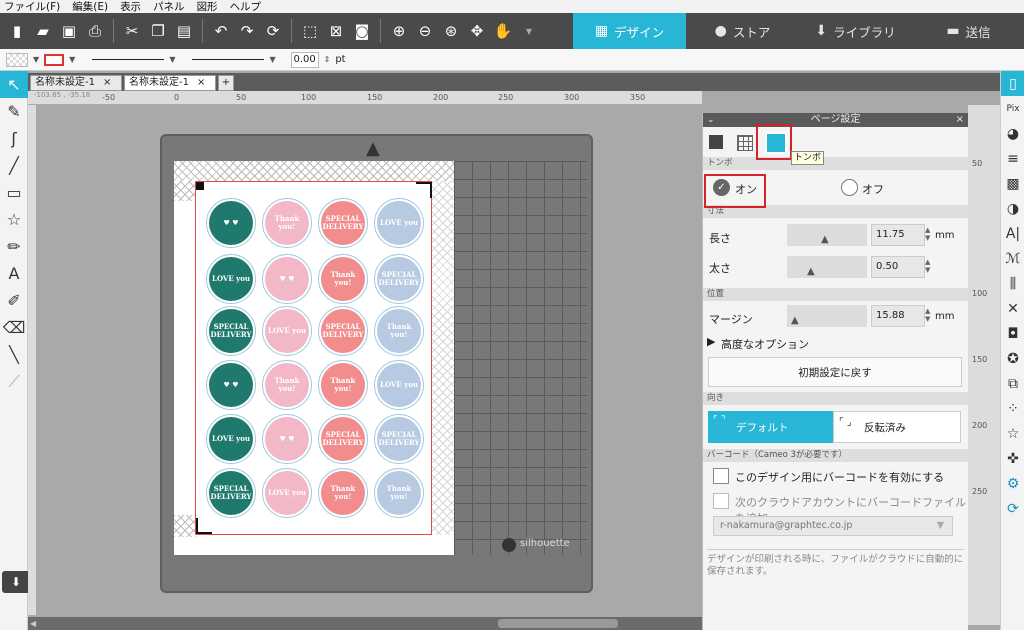  What do you see at coordinates (833, 526) in the screenshot?
I see `account-select: r-nakamura@graphtec.co.jp ▼` at bounding box center [833, 526].